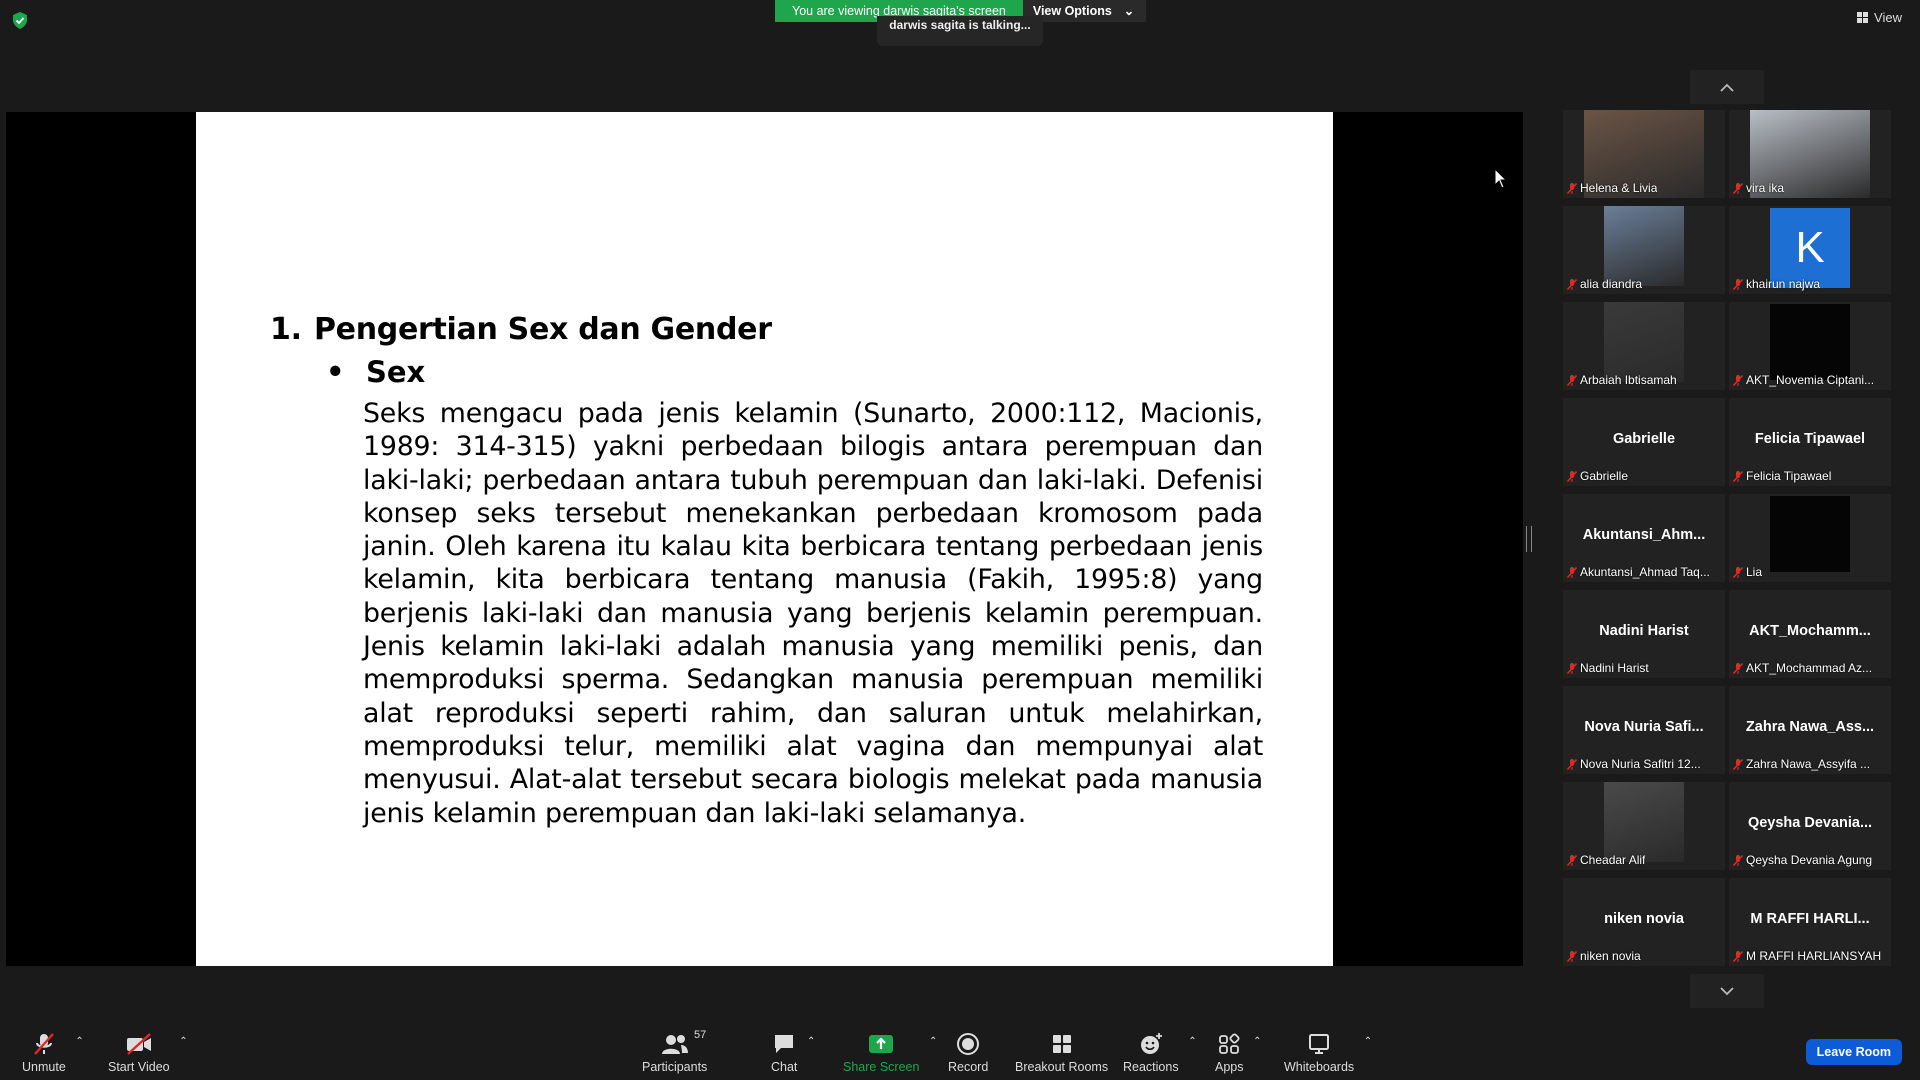 Image resolution: width=1920 pixels, height=1080 pixels. I want to click on whiteboards-label: Whiteboards, so click(1319, 1067).